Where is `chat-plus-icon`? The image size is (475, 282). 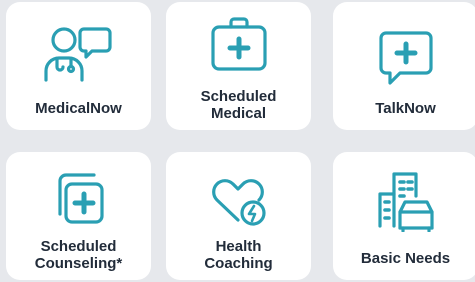
chat-plus-icon is located at coordinates (404, 58).